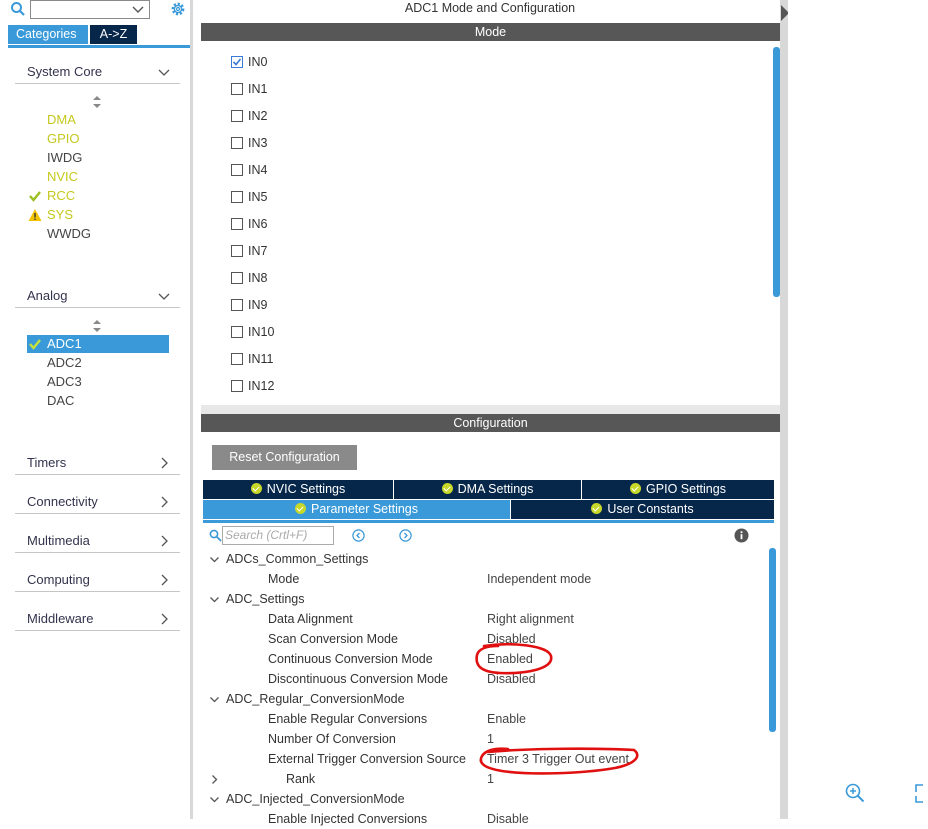 The height and width of the screenshot is (829, 928). Describe the element at coordinates (490, 779) in the screenshot. I see `param-value-rank: 1` at that location.